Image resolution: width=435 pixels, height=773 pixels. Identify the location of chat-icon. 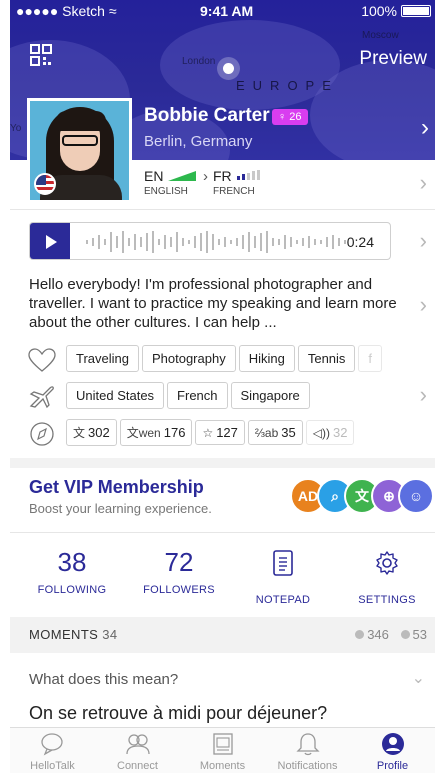
(51, 744).